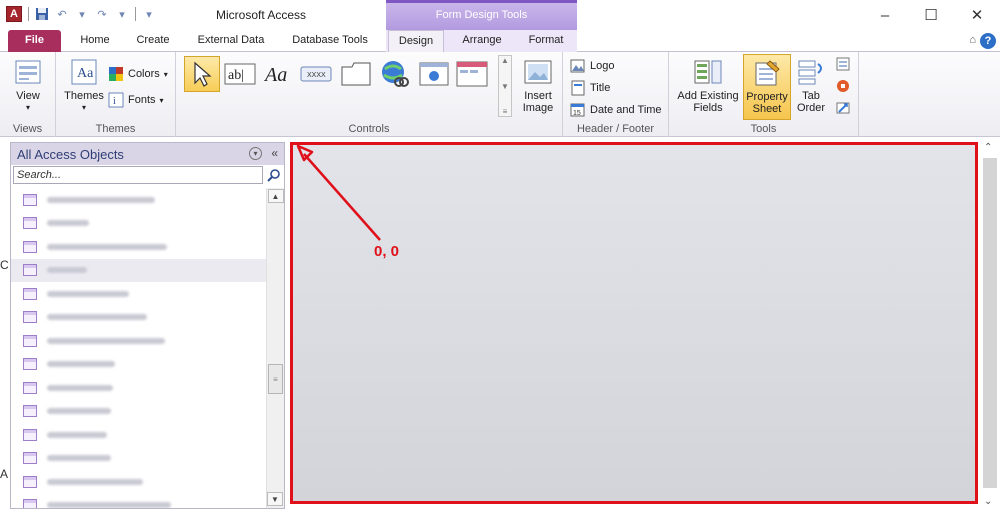 Image resolution: width=1000 pixels, height=509 pixels. I want to click on textbox-control-icon: ab|, so click(240, 74).